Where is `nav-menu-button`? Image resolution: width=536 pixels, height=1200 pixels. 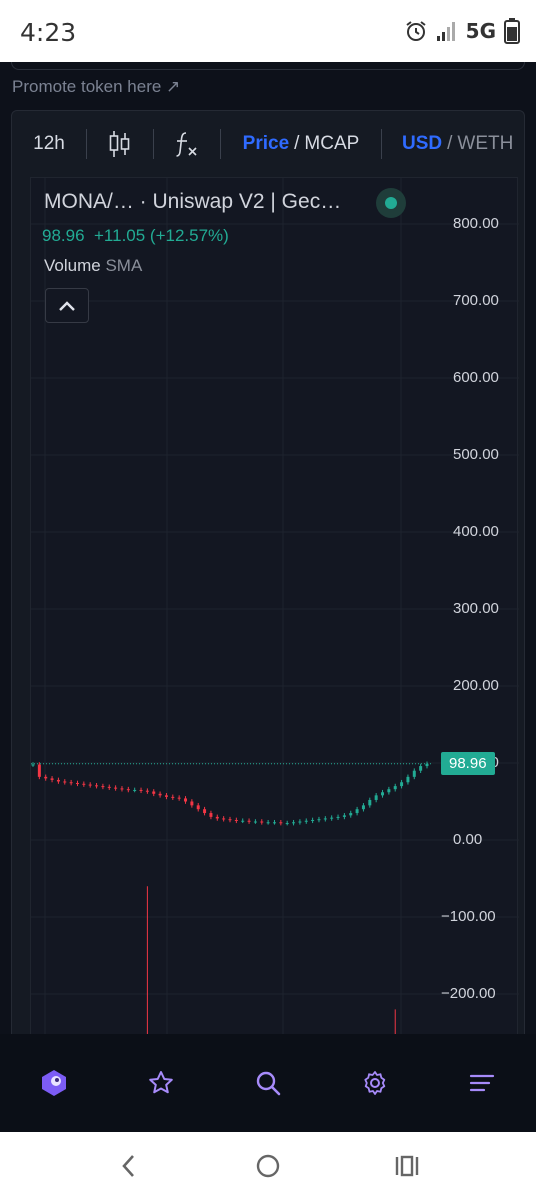
nav-menu-button is located at coordinates (482, 1083).